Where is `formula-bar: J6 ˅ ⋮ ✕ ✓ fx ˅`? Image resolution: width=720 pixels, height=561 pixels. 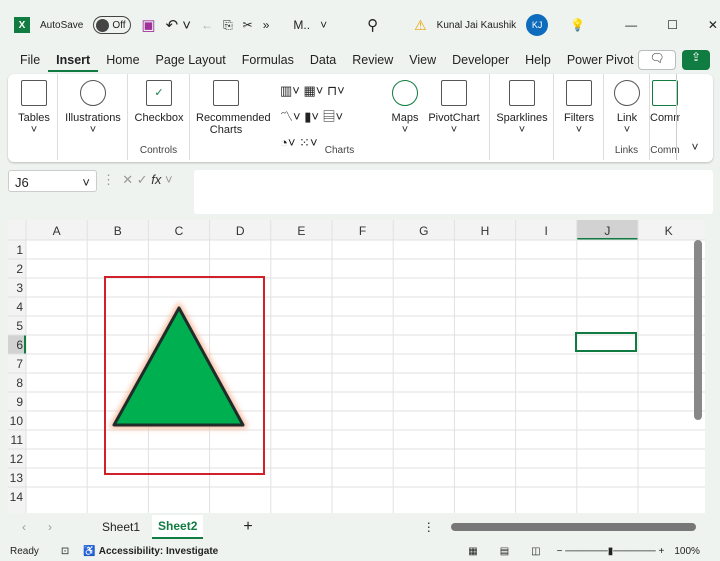
formula-bar: J6 ˅ ⋮ ✕ ✓ fx ˅ is located at coordinates (360, 192).